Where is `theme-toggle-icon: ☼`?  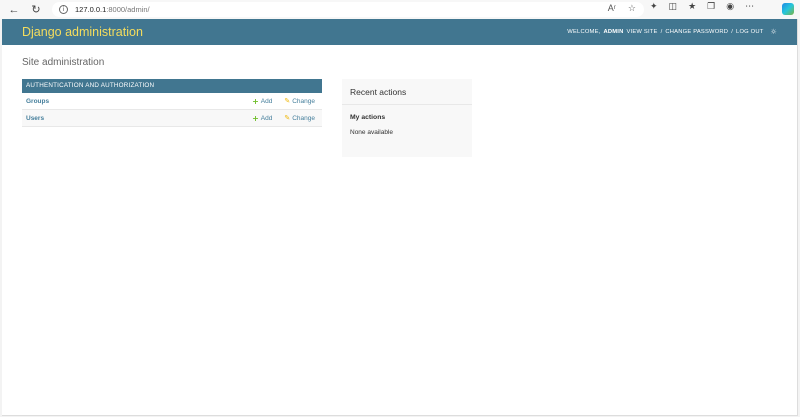
theme-toggle-icon: ☼ is located at coordinates (774, 32).